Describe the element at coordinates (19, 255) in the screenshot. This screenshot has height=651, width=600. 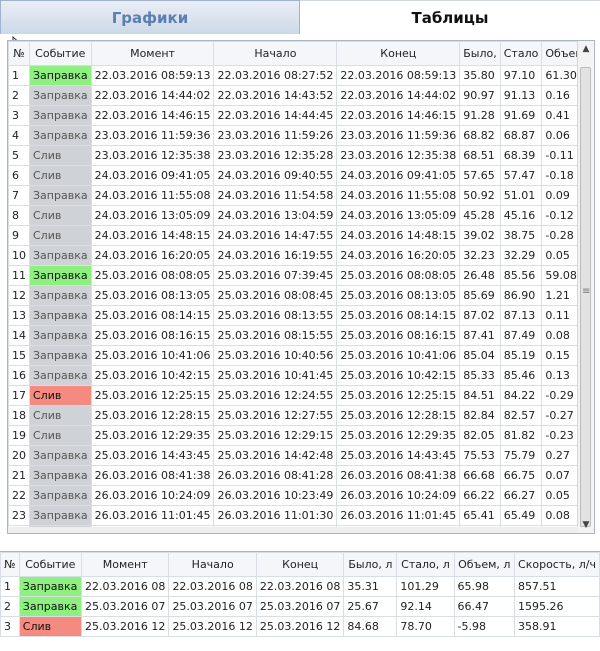
I see `row-number: 10` at that location.